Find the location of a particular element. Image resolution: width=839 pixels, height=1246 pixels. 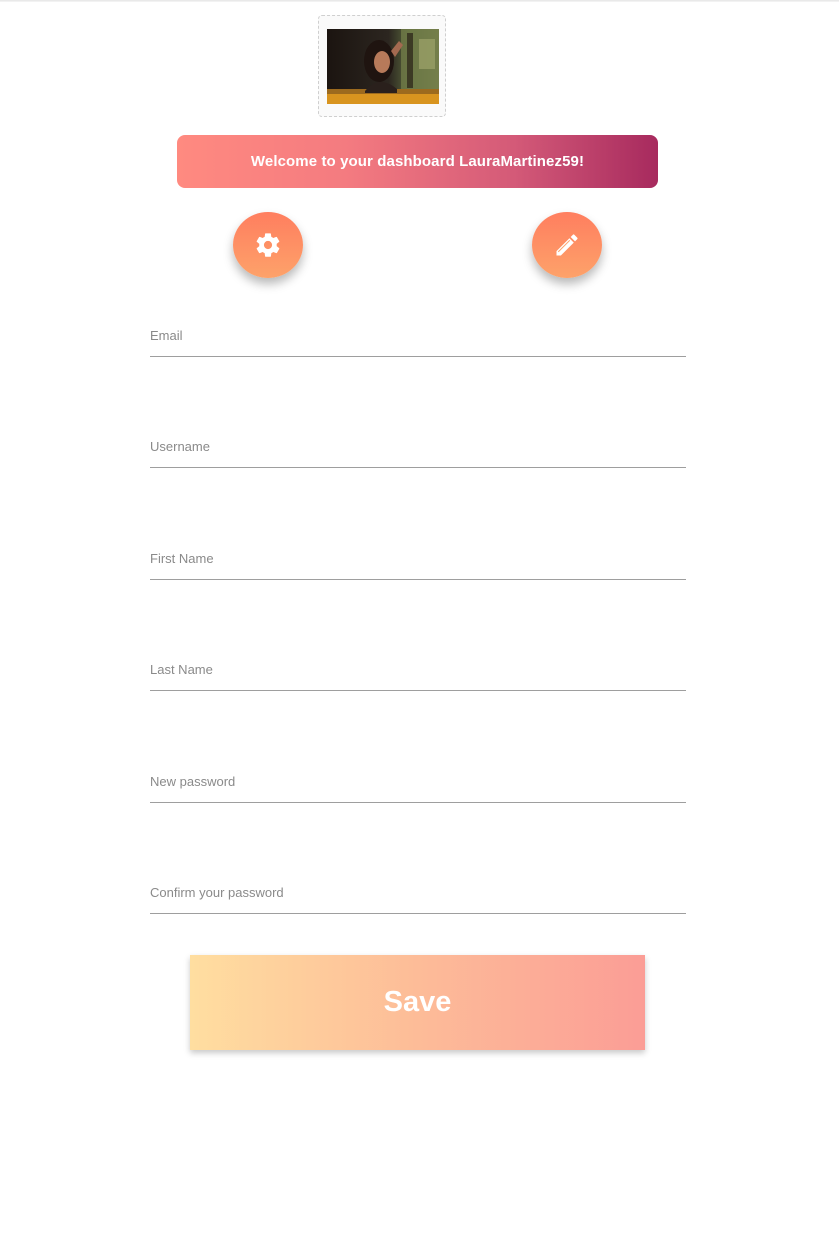

last-name-input is located at coordinates (418, 670).